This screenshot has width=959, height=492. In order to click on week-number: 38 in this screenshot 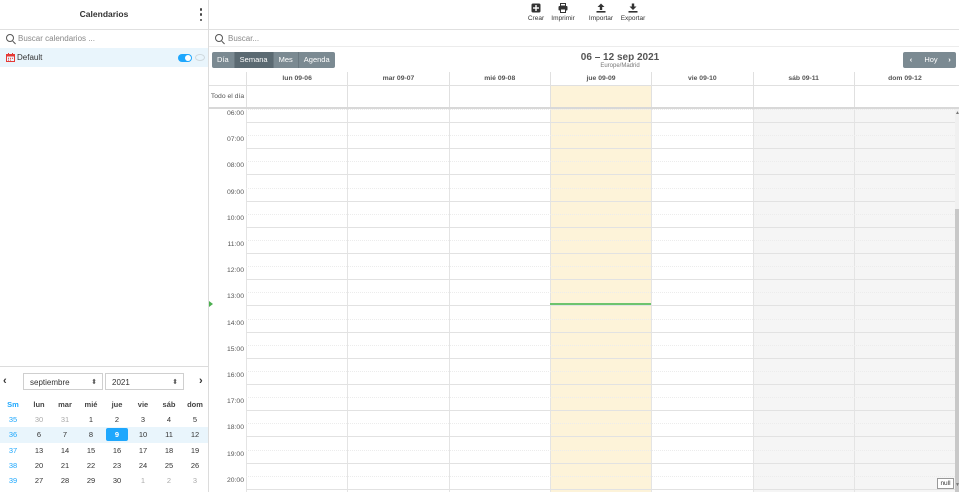, I will do `click(13, 465)`.